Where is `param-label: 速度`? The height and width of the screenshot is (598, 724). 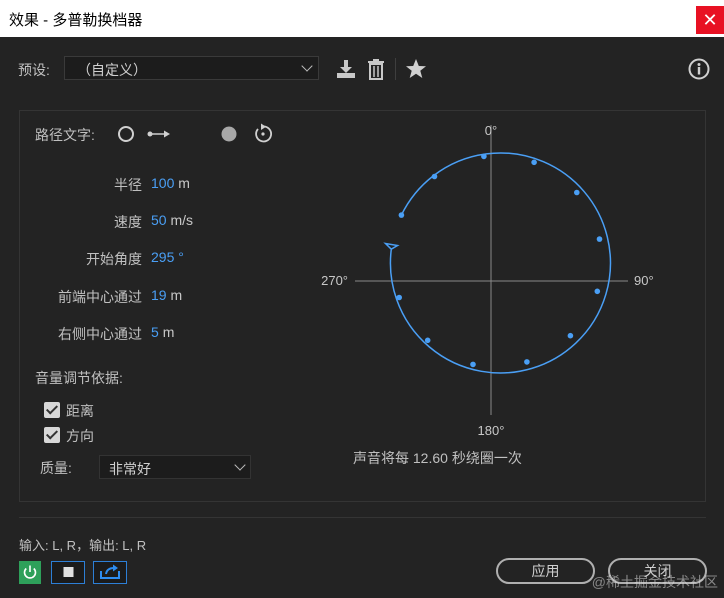 param-label: 速度 is located at coordinates (128, 222).